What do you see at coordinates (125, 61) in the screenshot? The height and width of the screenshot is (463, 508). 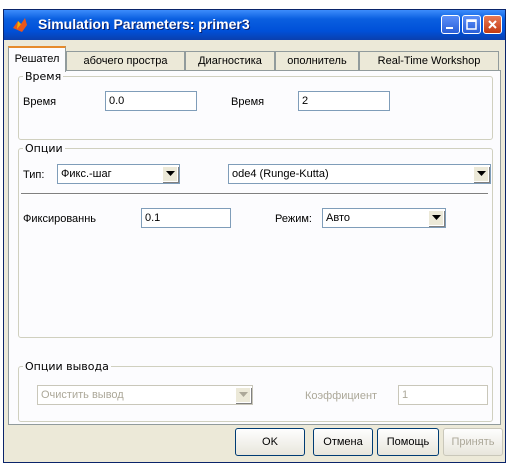 I see `tab-workspace-io: абочего простра` at bounding box center [125, 61].